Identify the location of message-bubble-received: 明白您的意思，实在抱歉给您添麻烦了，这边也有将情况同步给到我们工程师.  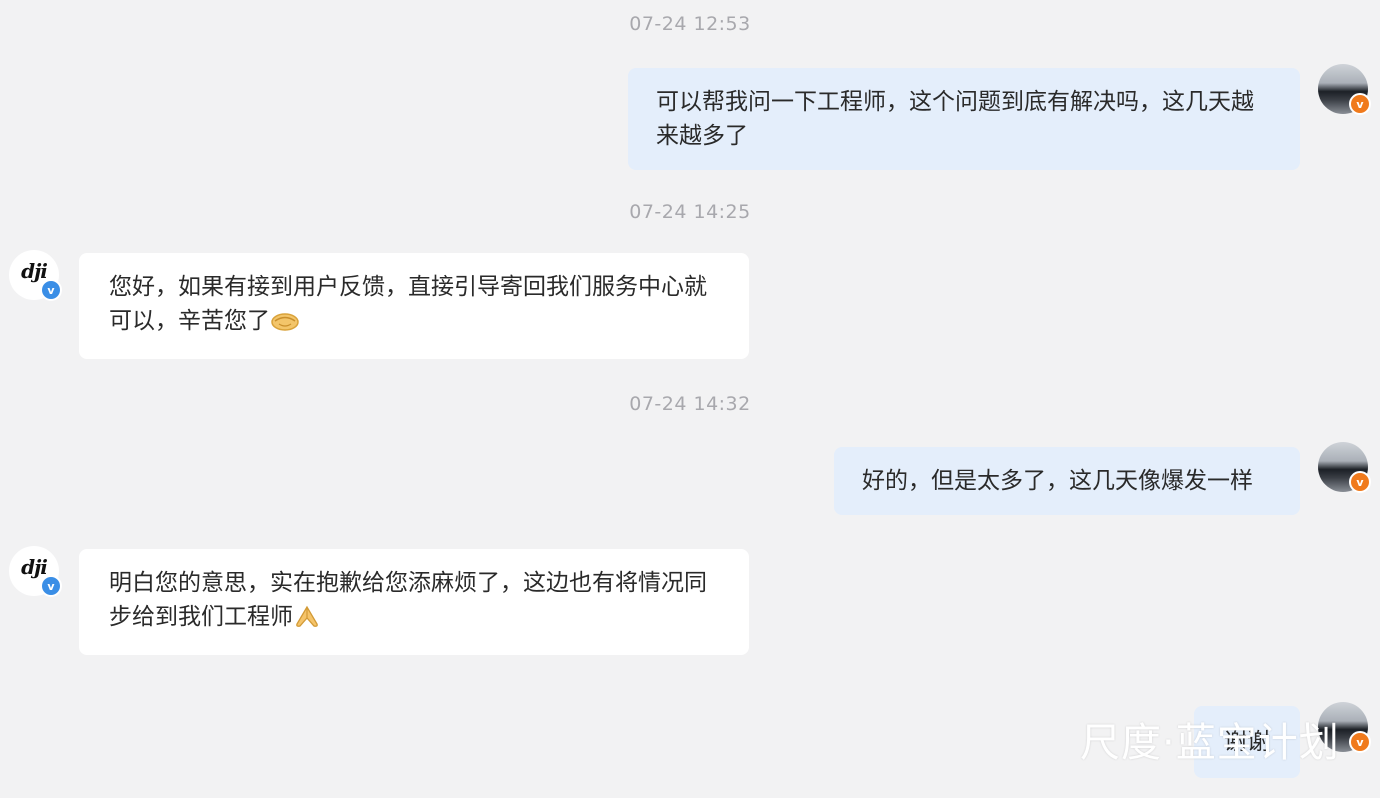
(414, 602).